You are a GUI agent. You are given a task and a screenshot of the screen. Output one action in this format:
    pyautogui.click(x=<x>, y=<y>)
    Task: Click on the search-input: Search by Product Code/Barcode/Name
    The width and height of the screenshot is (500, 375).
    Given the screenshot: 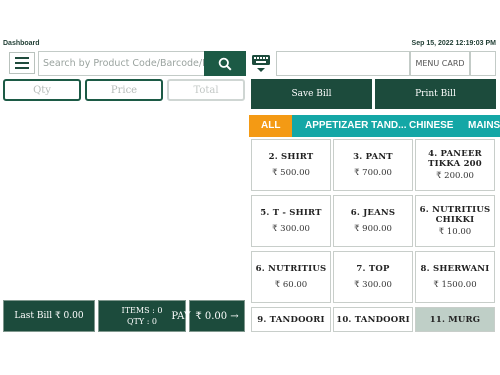 What is the action you would take?
    pyautogui.click(x=121, y=63)
    